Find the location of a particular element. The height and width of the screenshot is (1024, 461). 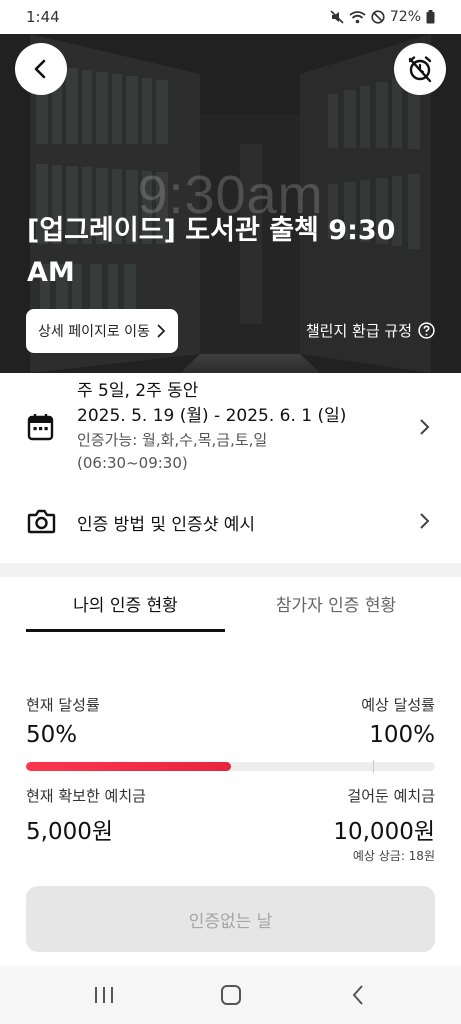

secured-deposit-value: 5,000원 is located at coordinates (70, 832).